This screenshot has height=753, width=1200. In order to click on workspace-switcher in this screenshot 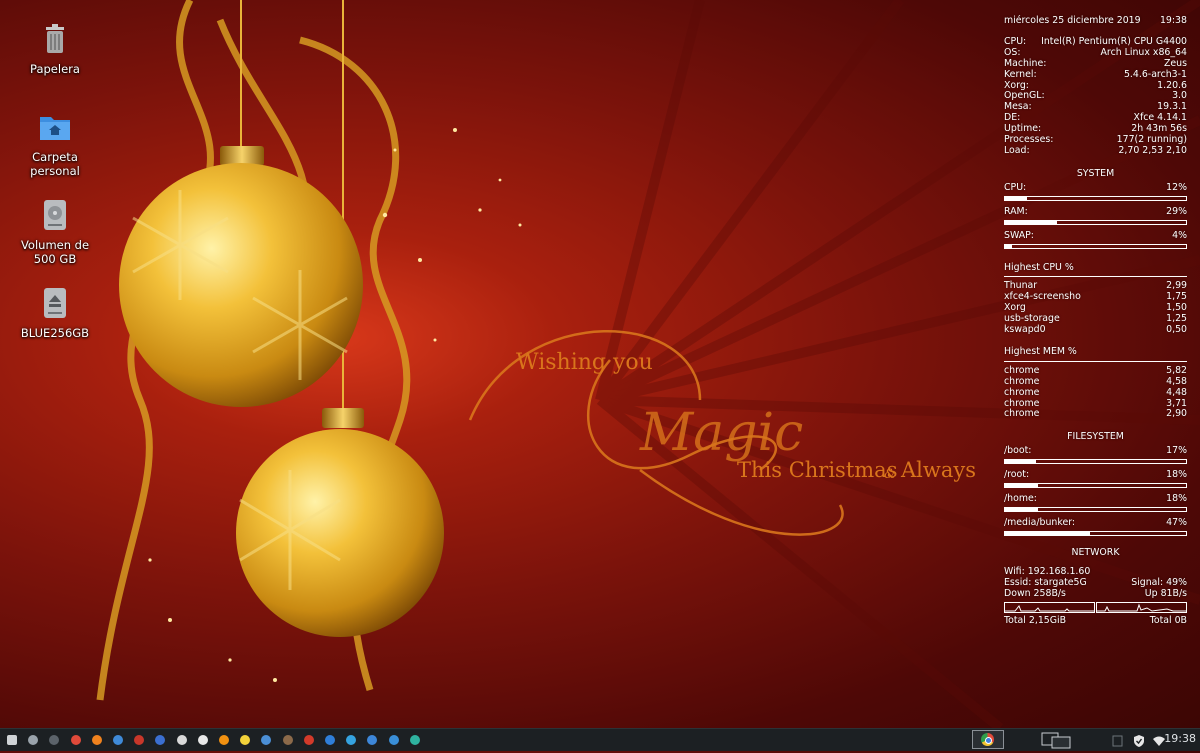, I will do `click(1057, 740)`.